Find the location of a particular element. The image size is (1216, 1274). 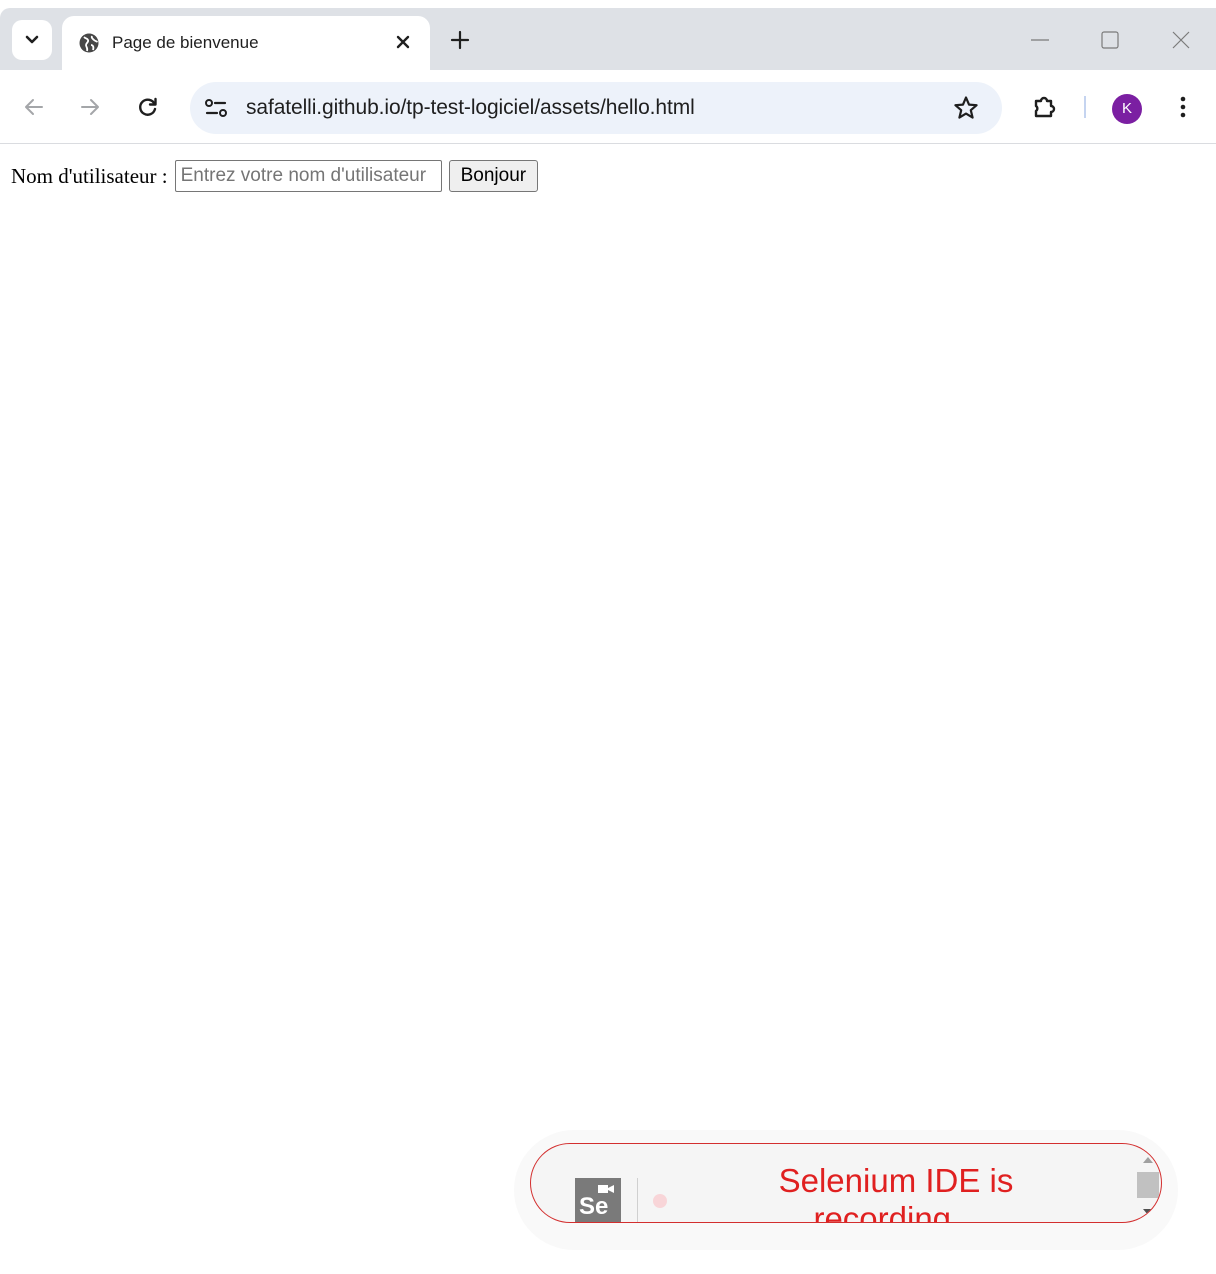

extensions-button is located at coordinates (1044, 107).